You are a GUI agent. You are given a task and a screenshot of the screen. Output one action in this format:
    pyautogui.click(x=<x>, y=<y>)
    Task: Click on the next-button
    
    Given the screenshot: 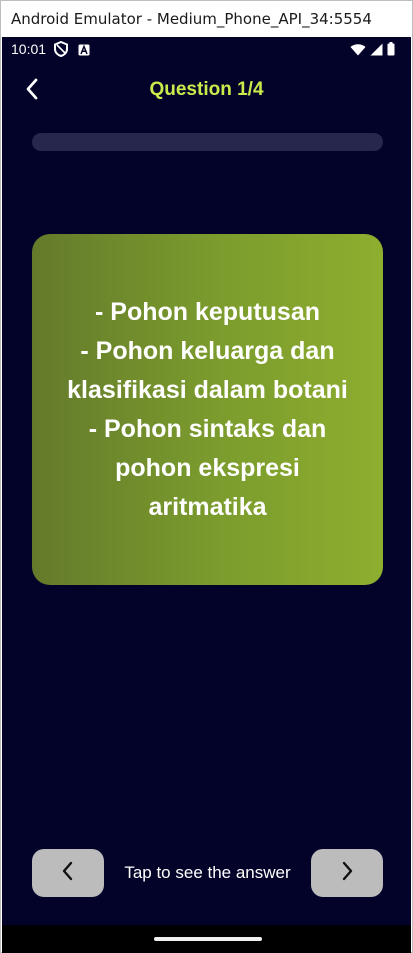 What is the action you would take?
    pyautogui.click(x=347, y=873)
    